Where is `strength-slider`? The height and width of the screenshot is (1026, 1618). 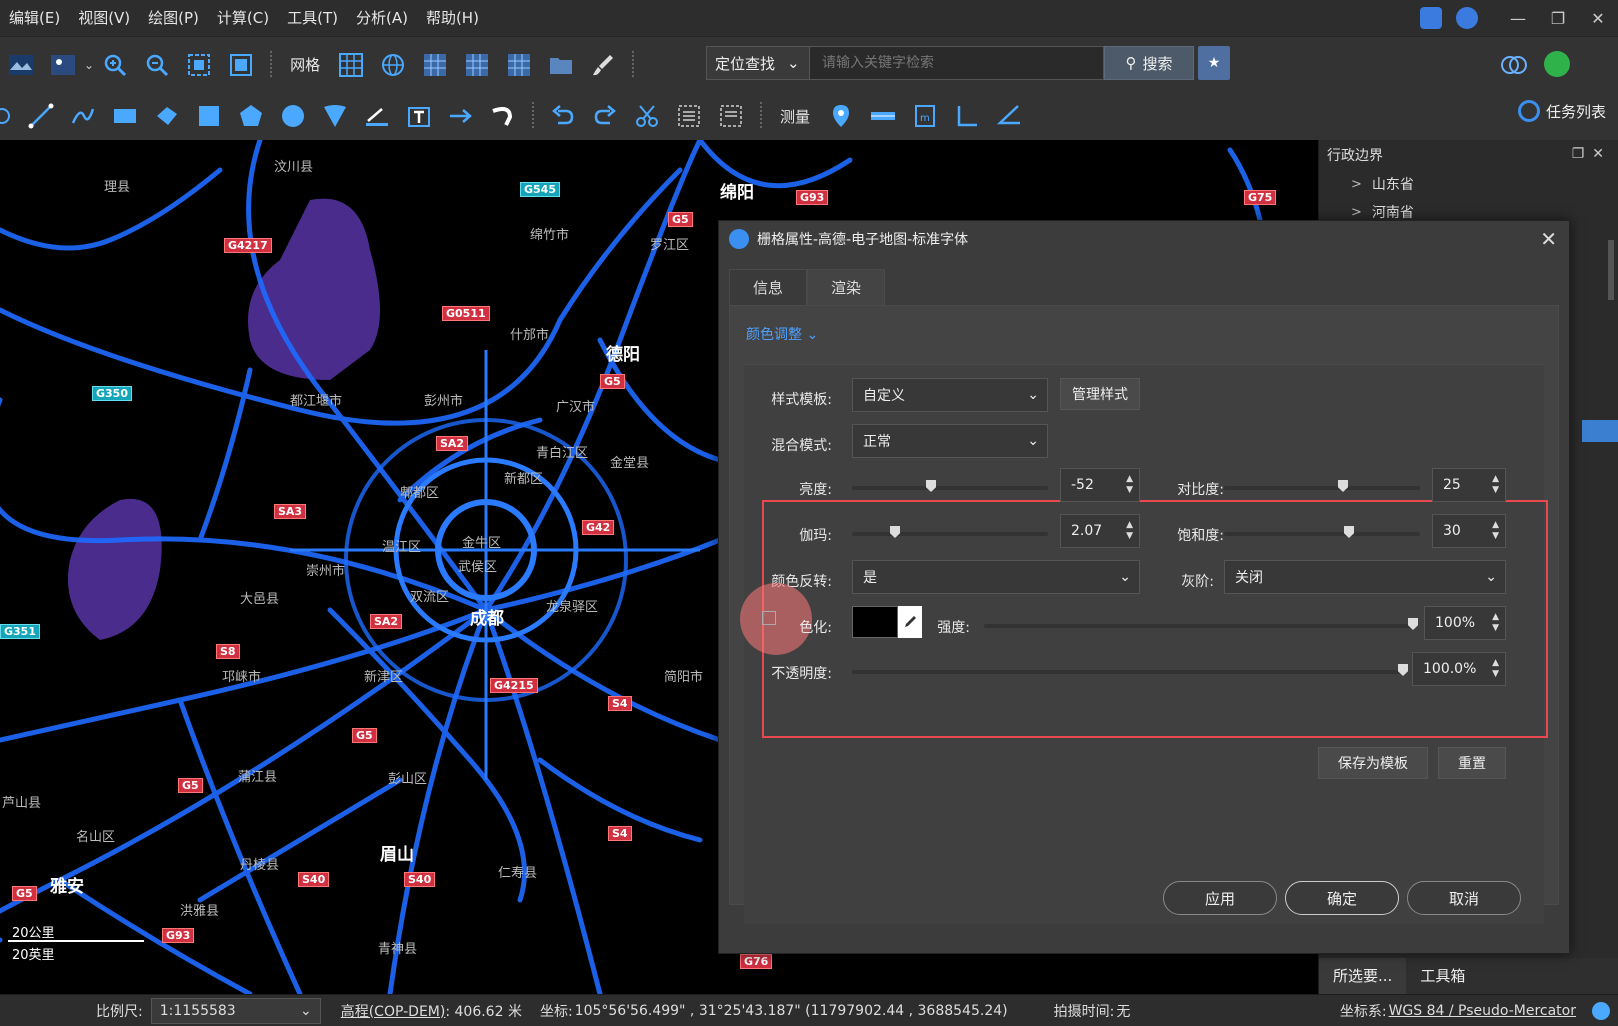 strength-slider is located at coordinates (1201, 624).